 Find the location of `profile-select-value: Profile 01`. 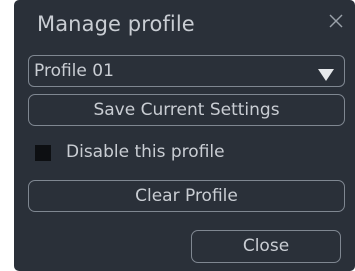

profile-select-value: Profile 01 is located at coordinates (74, 71).